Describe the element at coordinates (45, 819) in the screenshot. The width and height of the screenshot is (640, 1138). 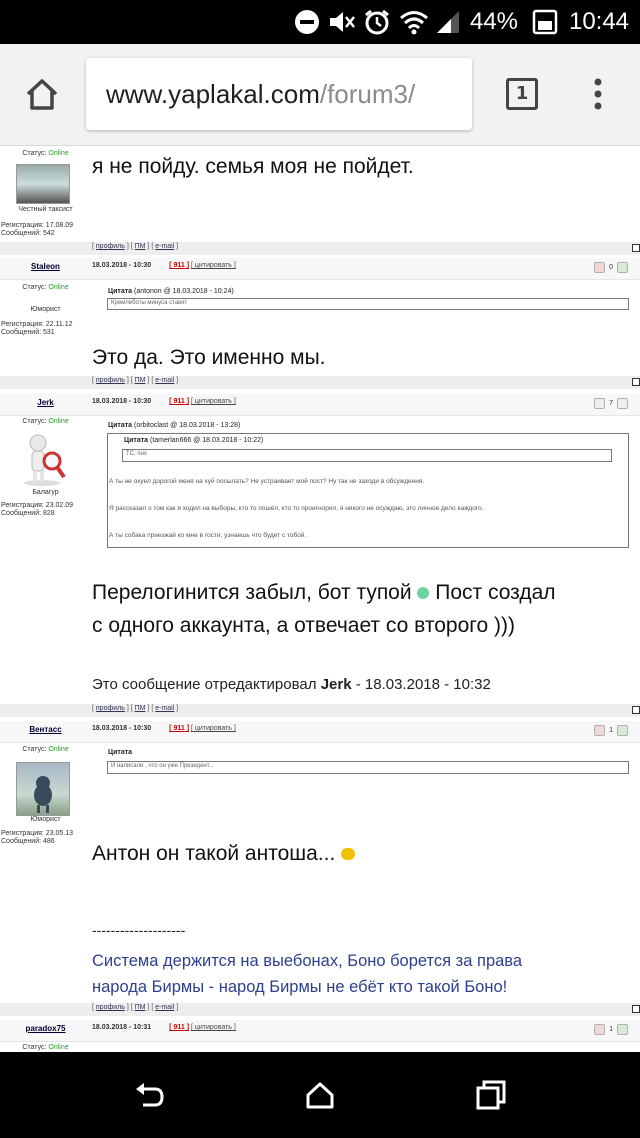
I see `user-rank: Юморист` at that location.